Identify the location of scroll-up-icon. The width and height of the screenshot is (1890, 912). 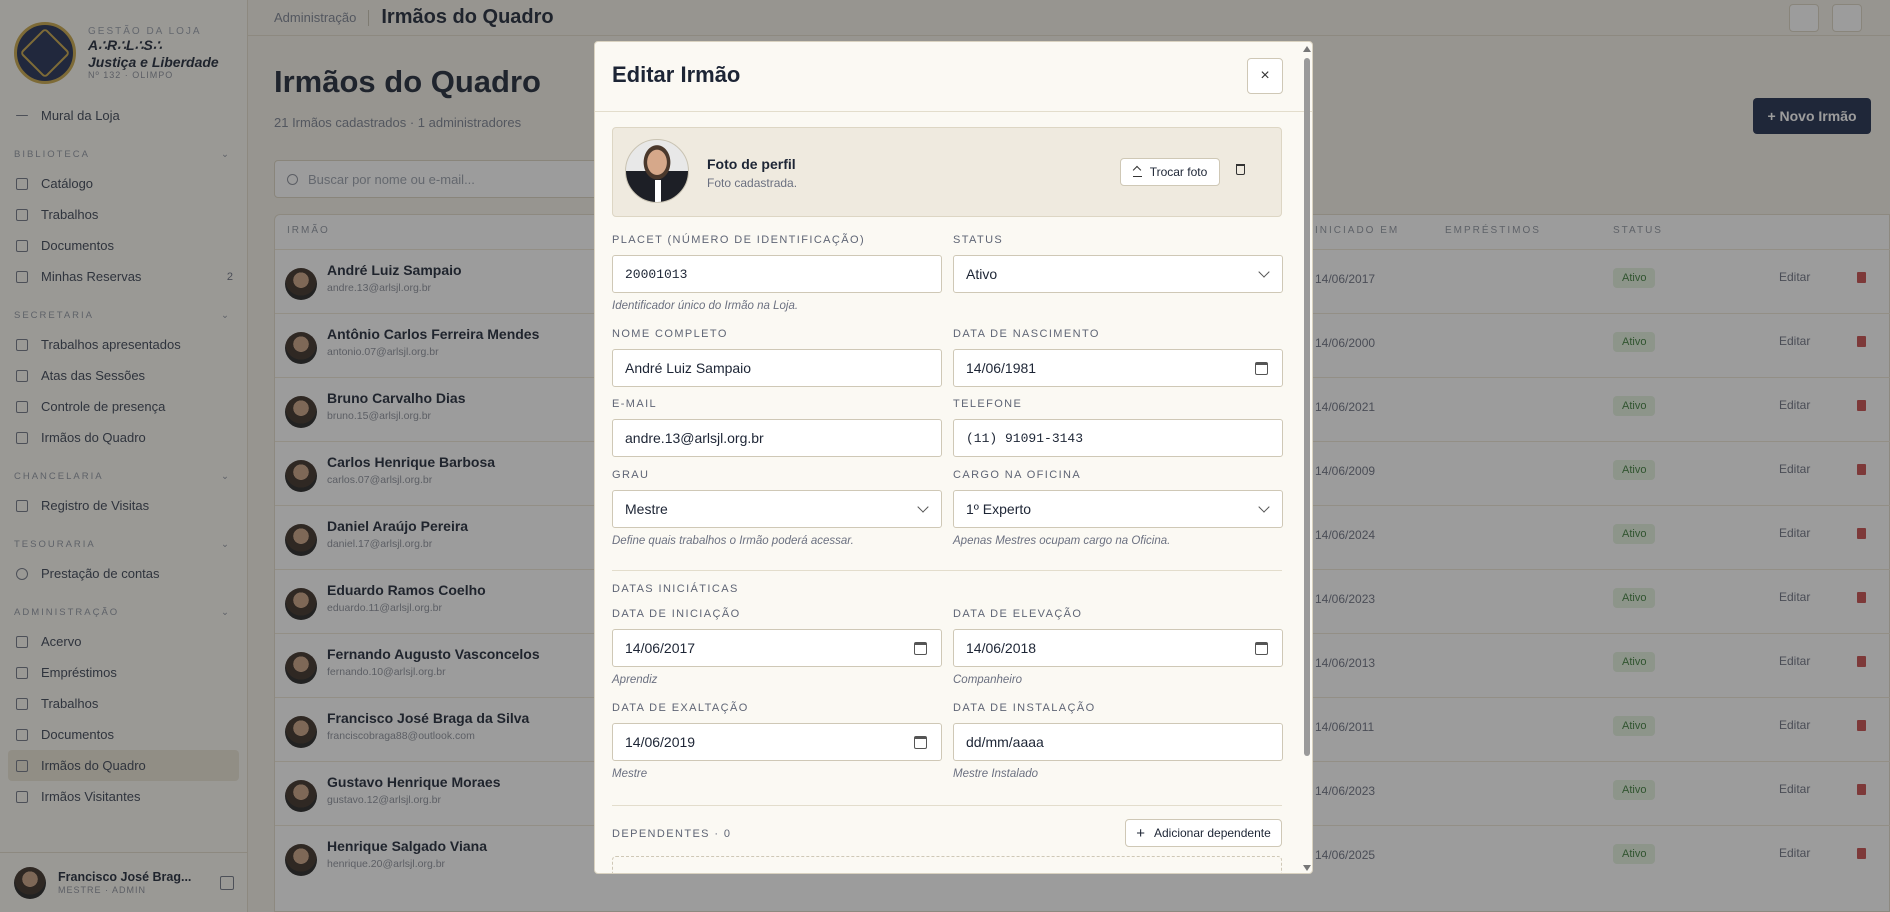
(1307, 49).